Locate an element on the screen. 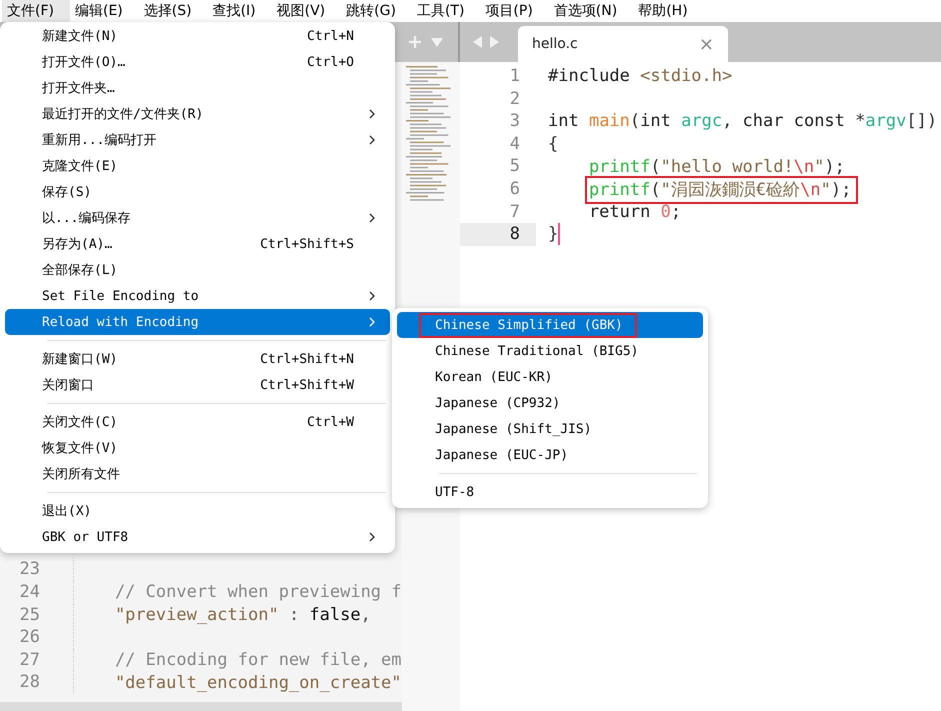 The width and height of the screenshot is (941, 711). code-line: // Encoding for new file, em is located at coordinates (258, 660).